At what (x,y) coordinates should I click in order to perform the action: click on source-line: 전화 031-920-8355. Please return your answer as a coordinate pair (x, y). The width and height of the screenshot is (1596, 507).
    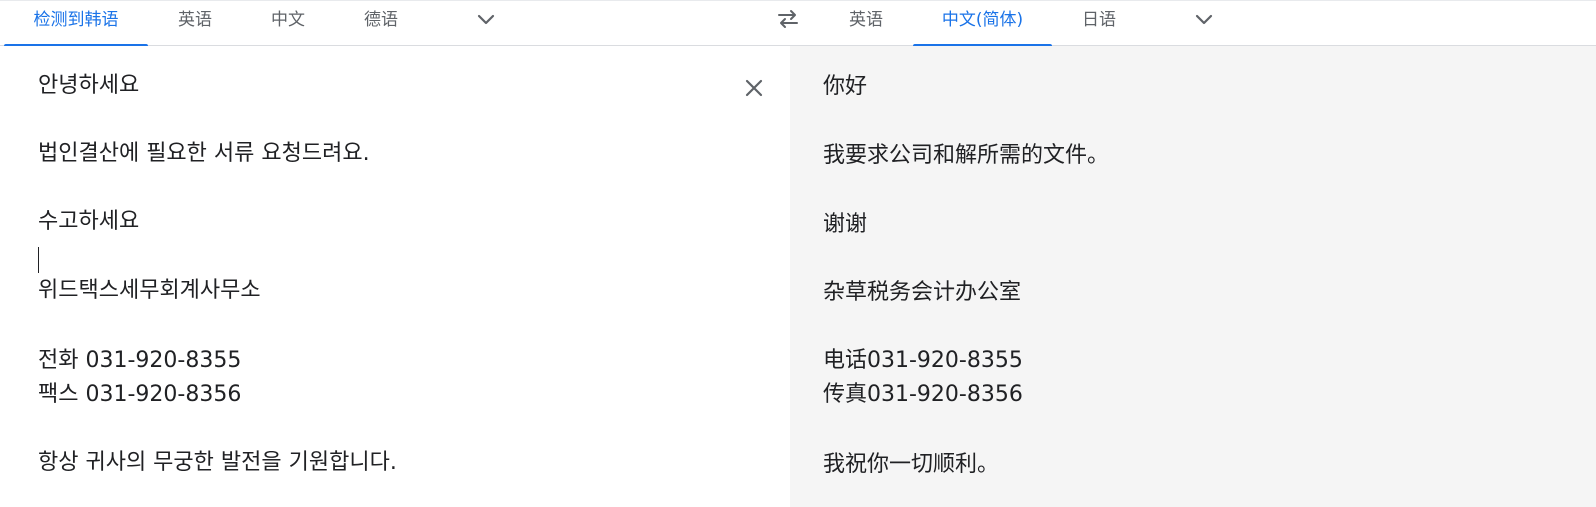
    Looking at the image, I should click on (140, 360).